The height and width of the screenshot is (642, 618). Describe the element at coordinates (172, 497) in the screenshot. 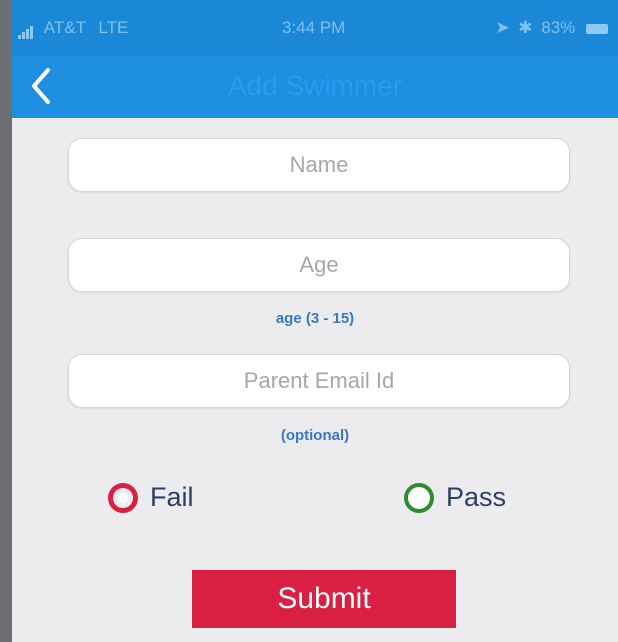

I see `fail-label: Fail` at that location.